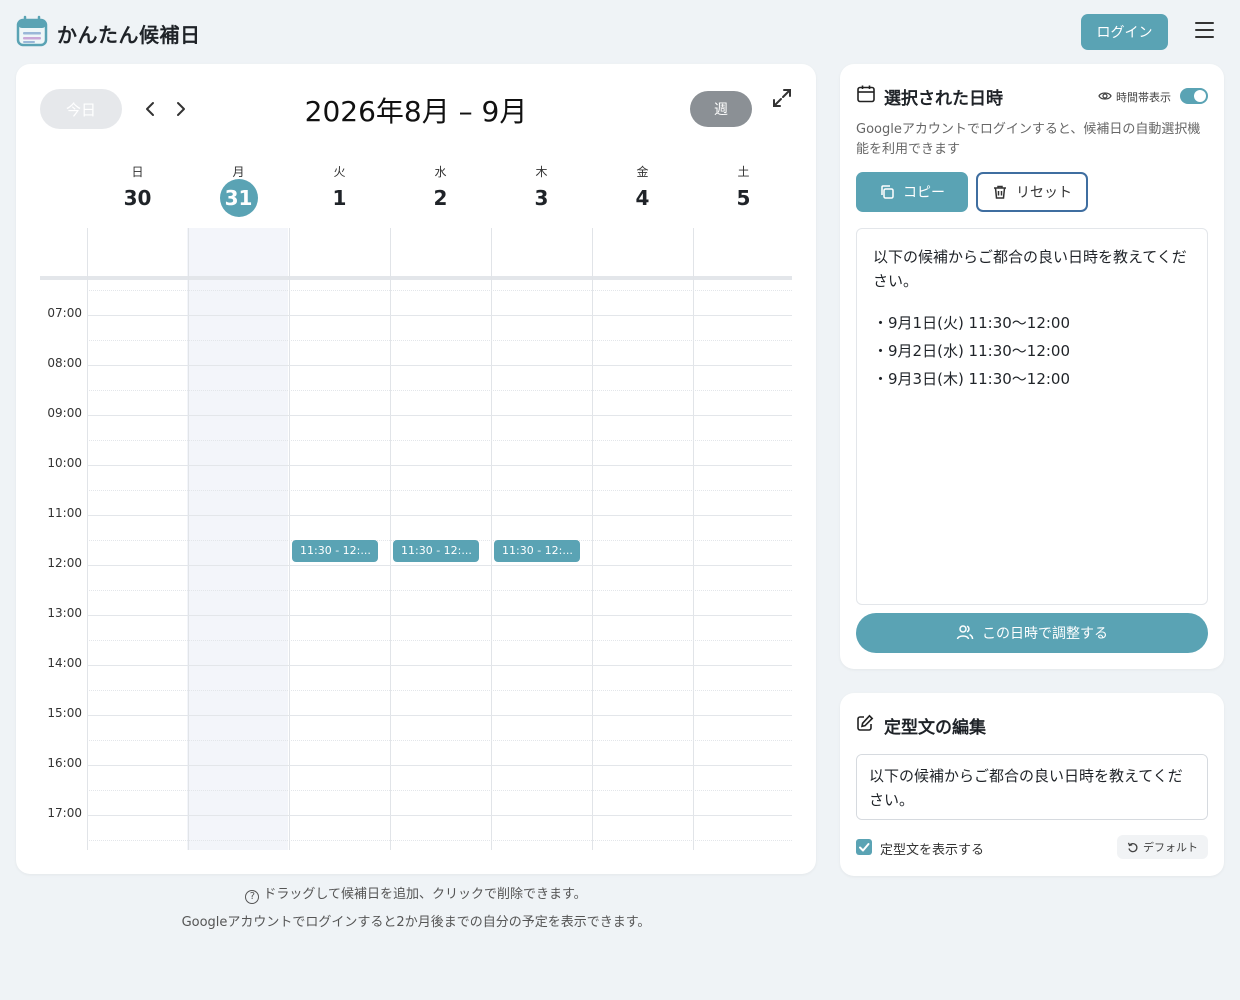  Describe the element at coordinates (64, 413) in the screenshot. I see `time-label: 09:00` at that location.